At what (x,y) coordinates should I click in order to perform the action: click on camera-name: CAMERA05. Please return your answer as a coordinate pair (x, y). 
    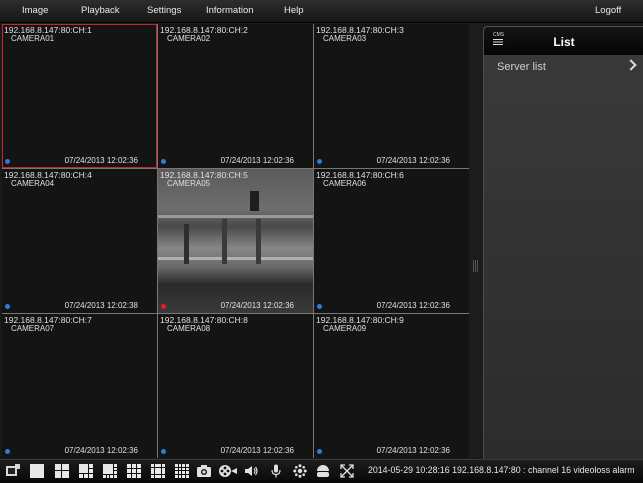
    Looking at the image, I should click on (189, 183).